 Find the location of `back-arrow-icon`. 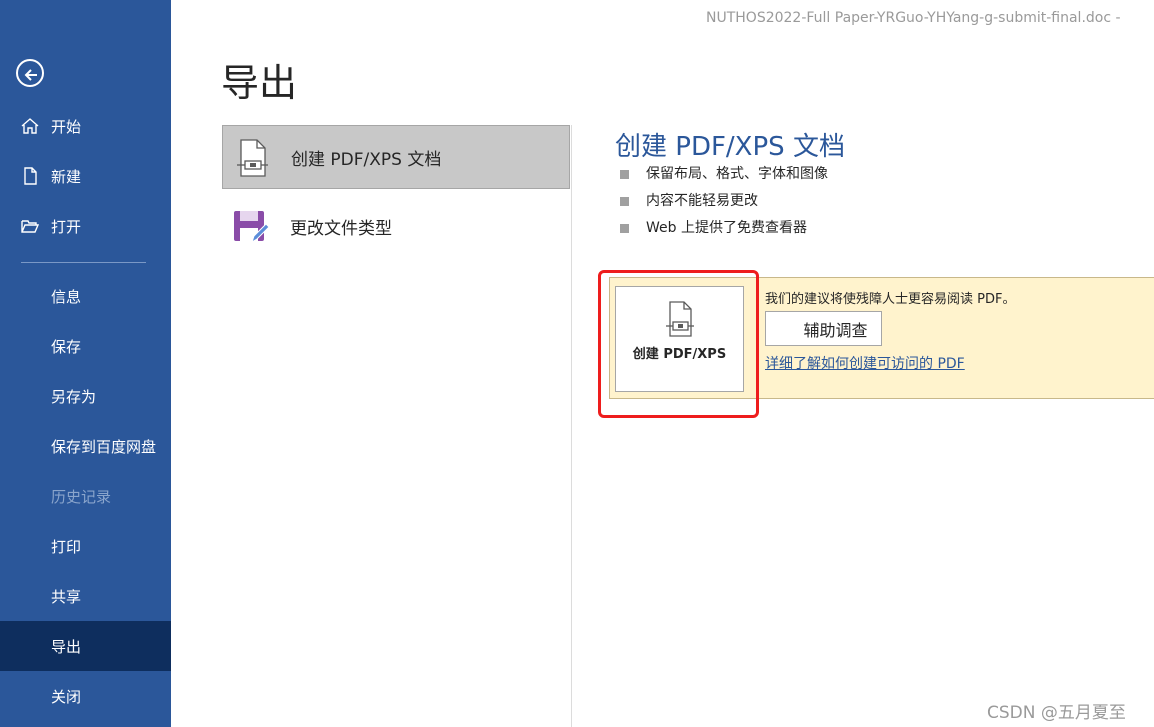

back-arrow-icon is located at coordinates (30, 75).